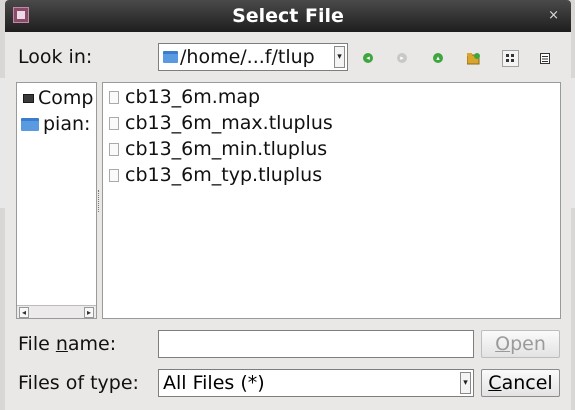 The height and width of the screenshot is (410, 575). I want to click on scroll-left-icon: ◂, so click(24, 312).